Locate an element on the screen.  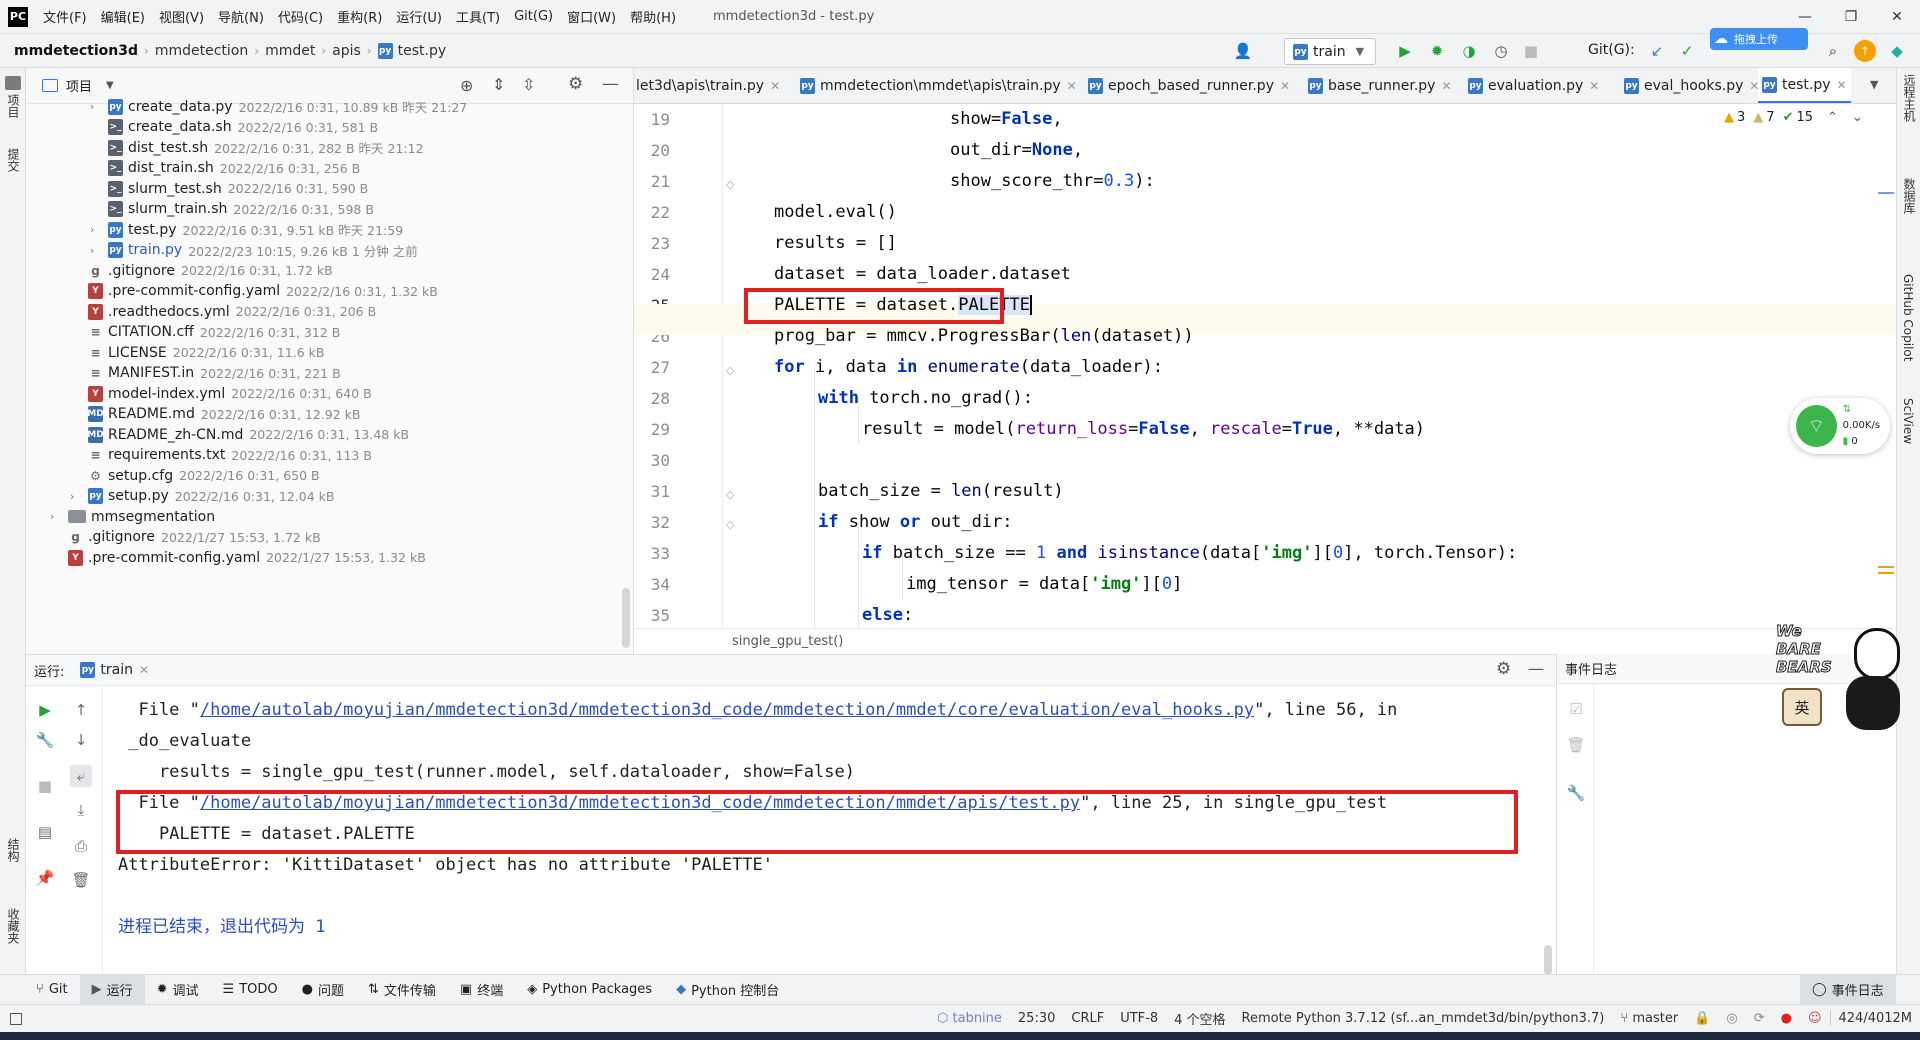
code-line-20: out_dir=None, is located at coordinates (1016, 150).